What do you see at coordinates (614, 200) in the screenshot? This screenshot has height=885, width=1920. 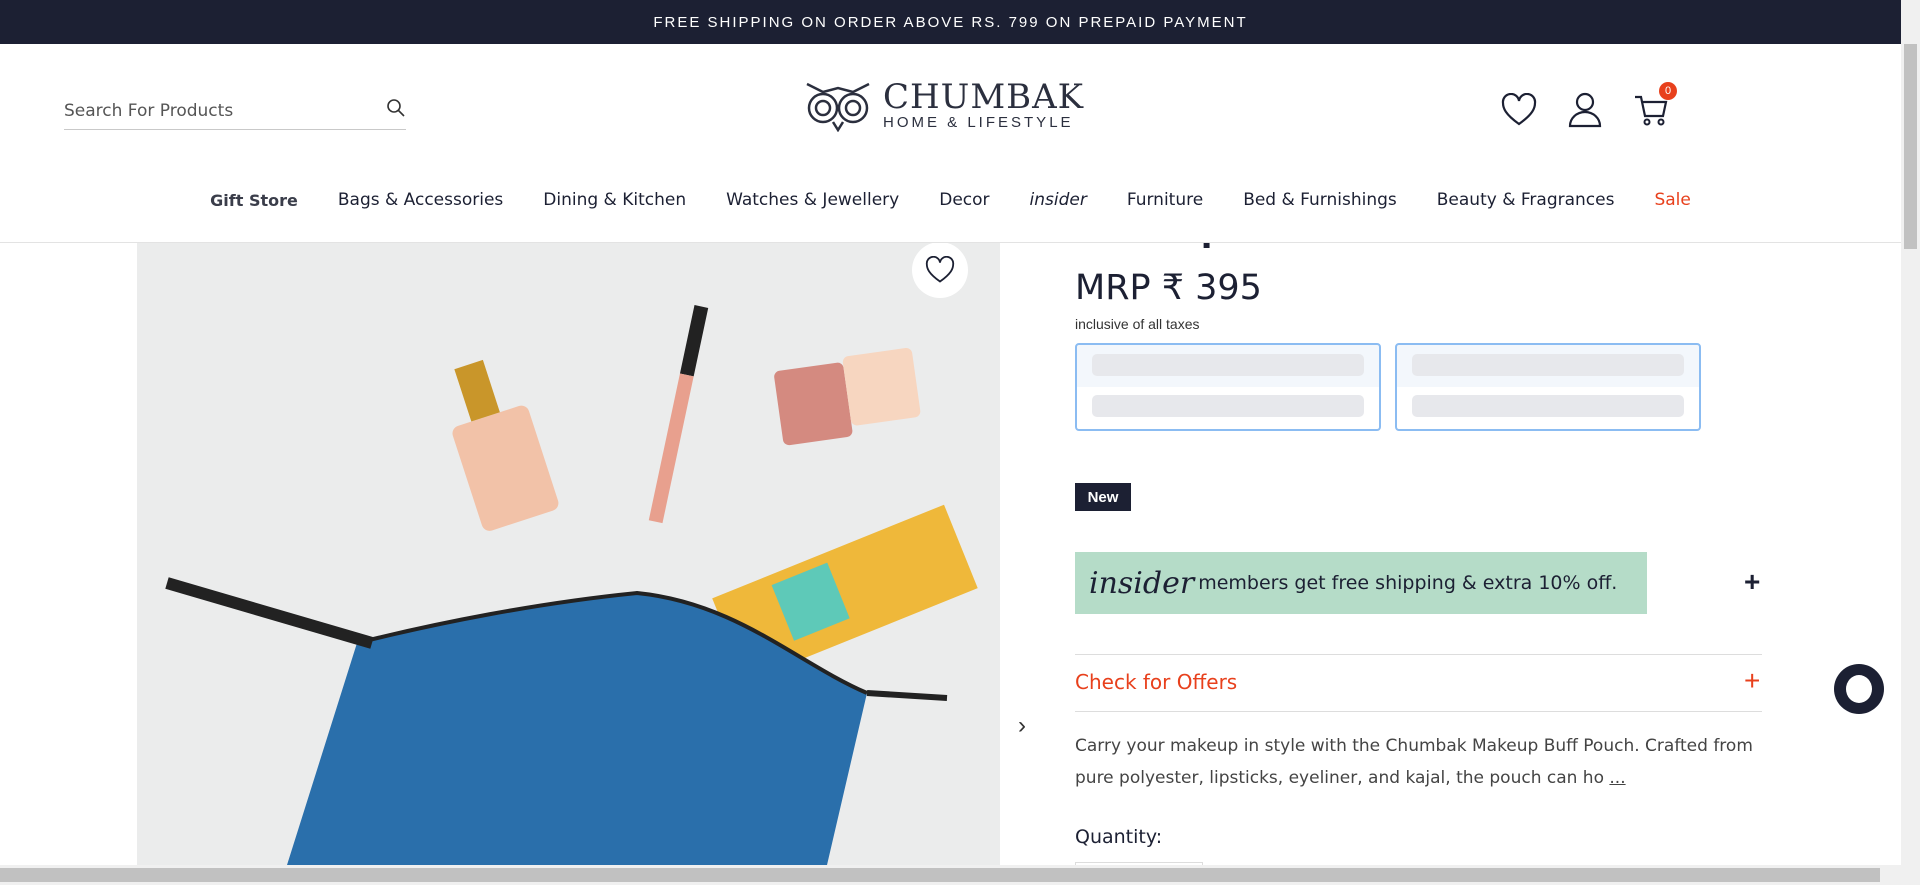 I see `nav-dining-kitchen: Dining & Kitchen` at bounding box center [614, 200].